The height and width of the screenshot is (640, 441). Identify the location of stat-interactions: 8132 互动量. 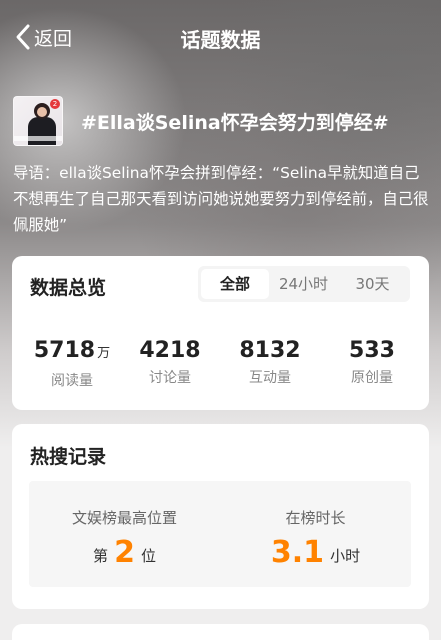
(270, 362).